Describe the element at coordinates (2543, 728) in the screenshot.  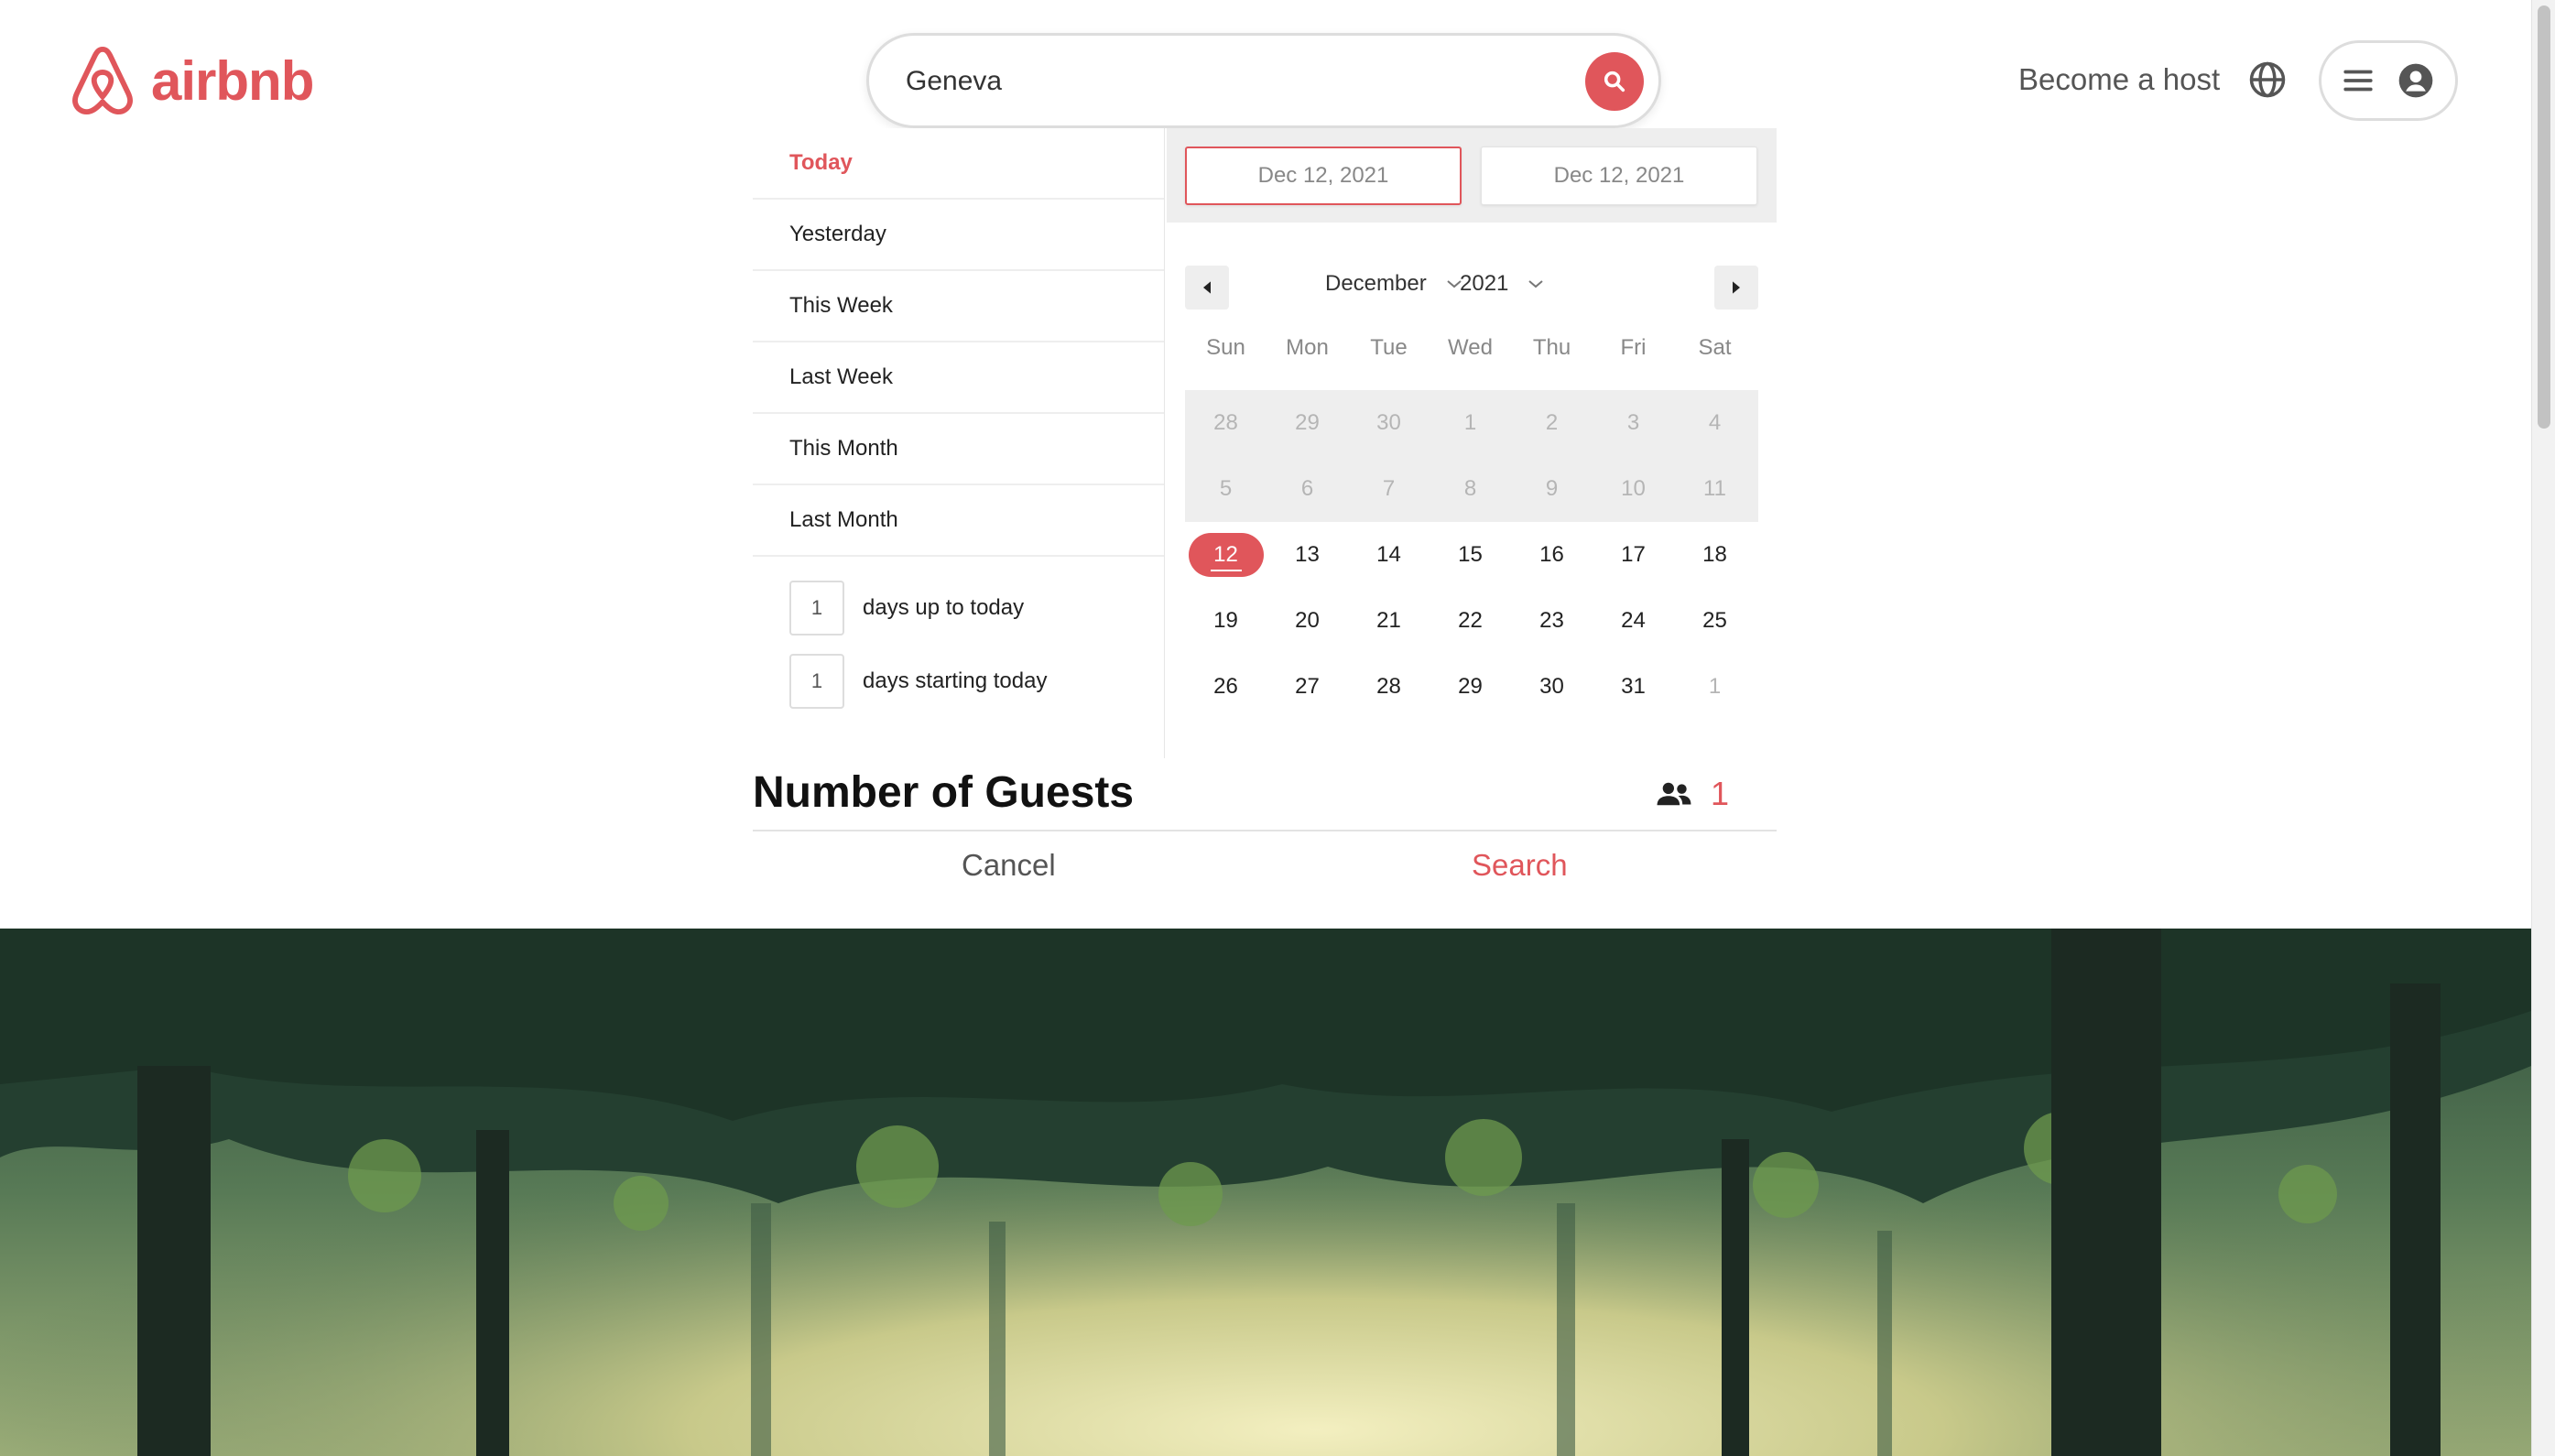
I see `page-scrollbar` at that location.